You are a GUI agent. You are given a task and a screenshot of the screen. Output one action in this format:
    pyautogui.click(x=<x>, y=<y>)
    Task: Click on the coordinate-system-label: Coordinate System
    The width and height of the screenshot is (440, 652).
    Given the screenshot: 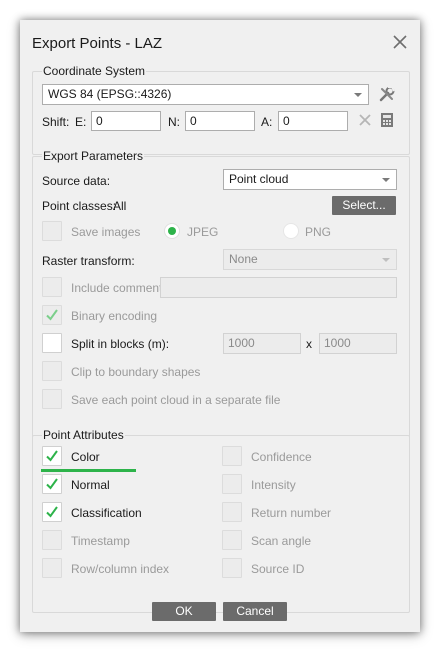 What is the action you would take?
    pyautogui.click(x=94, y=71)
    